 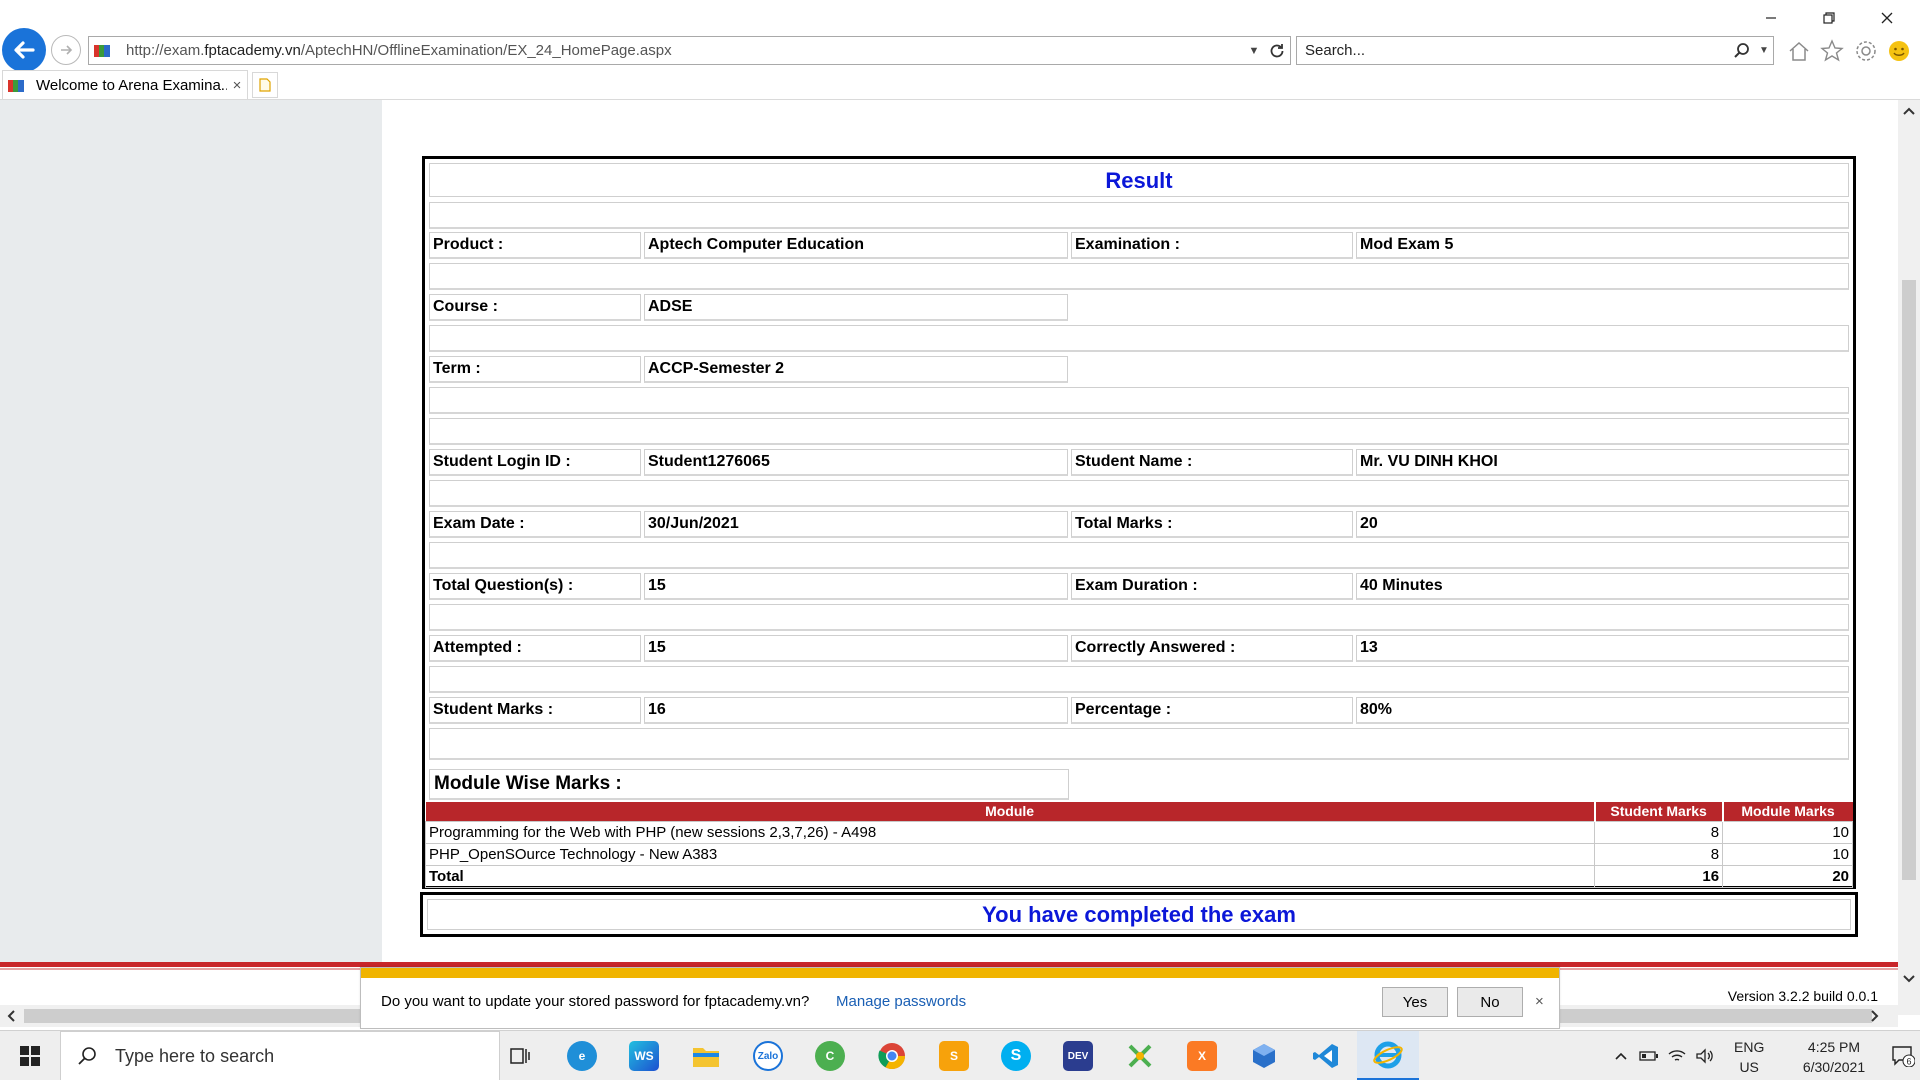 I want to click on percentage-label: Percentage :, so click(x=1212, y=710).